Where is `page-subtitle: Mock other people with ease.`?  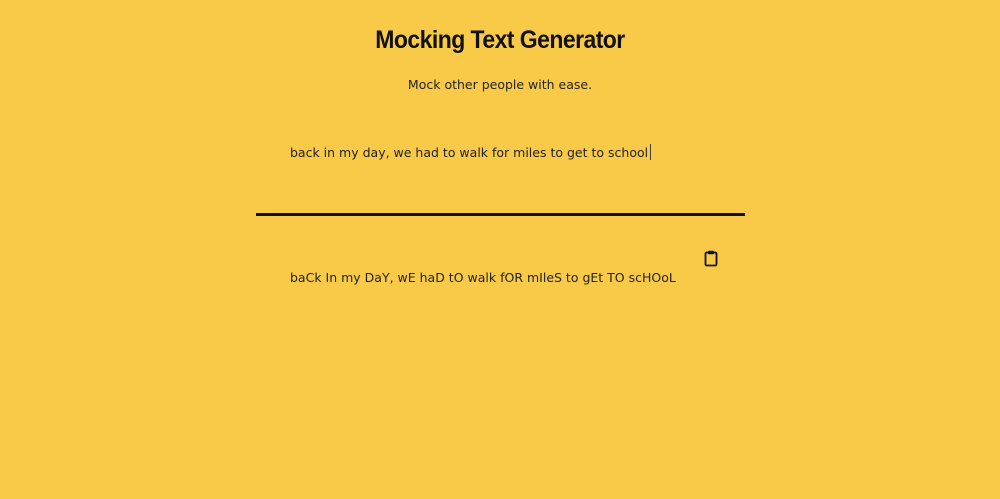 page-subtitle: Mock other people with ease. is located at coordinates (500, 84).